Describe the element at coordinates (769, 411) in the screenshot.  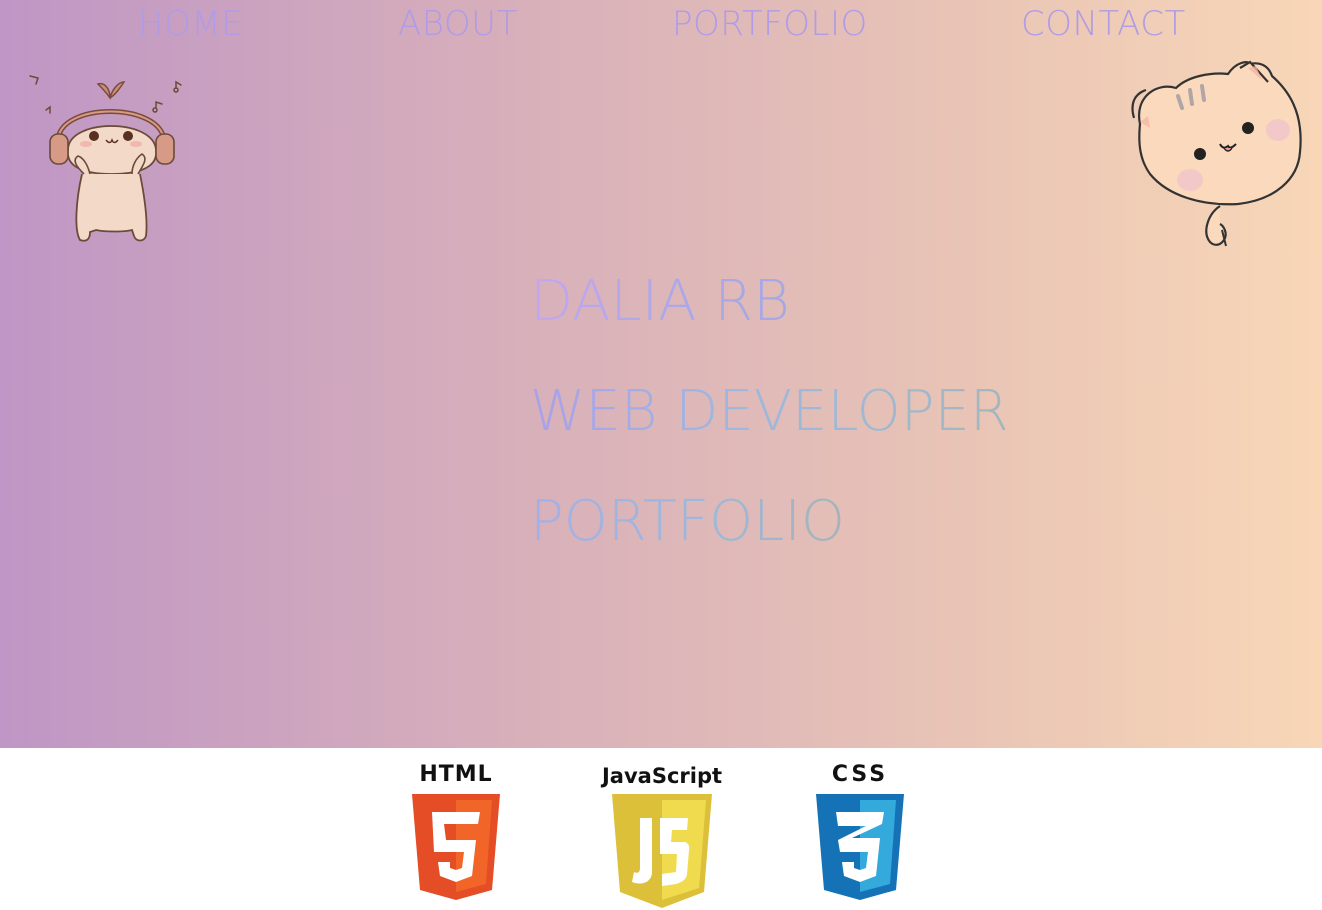
I see `hero-role: WEB DEVELOPER` at that location.